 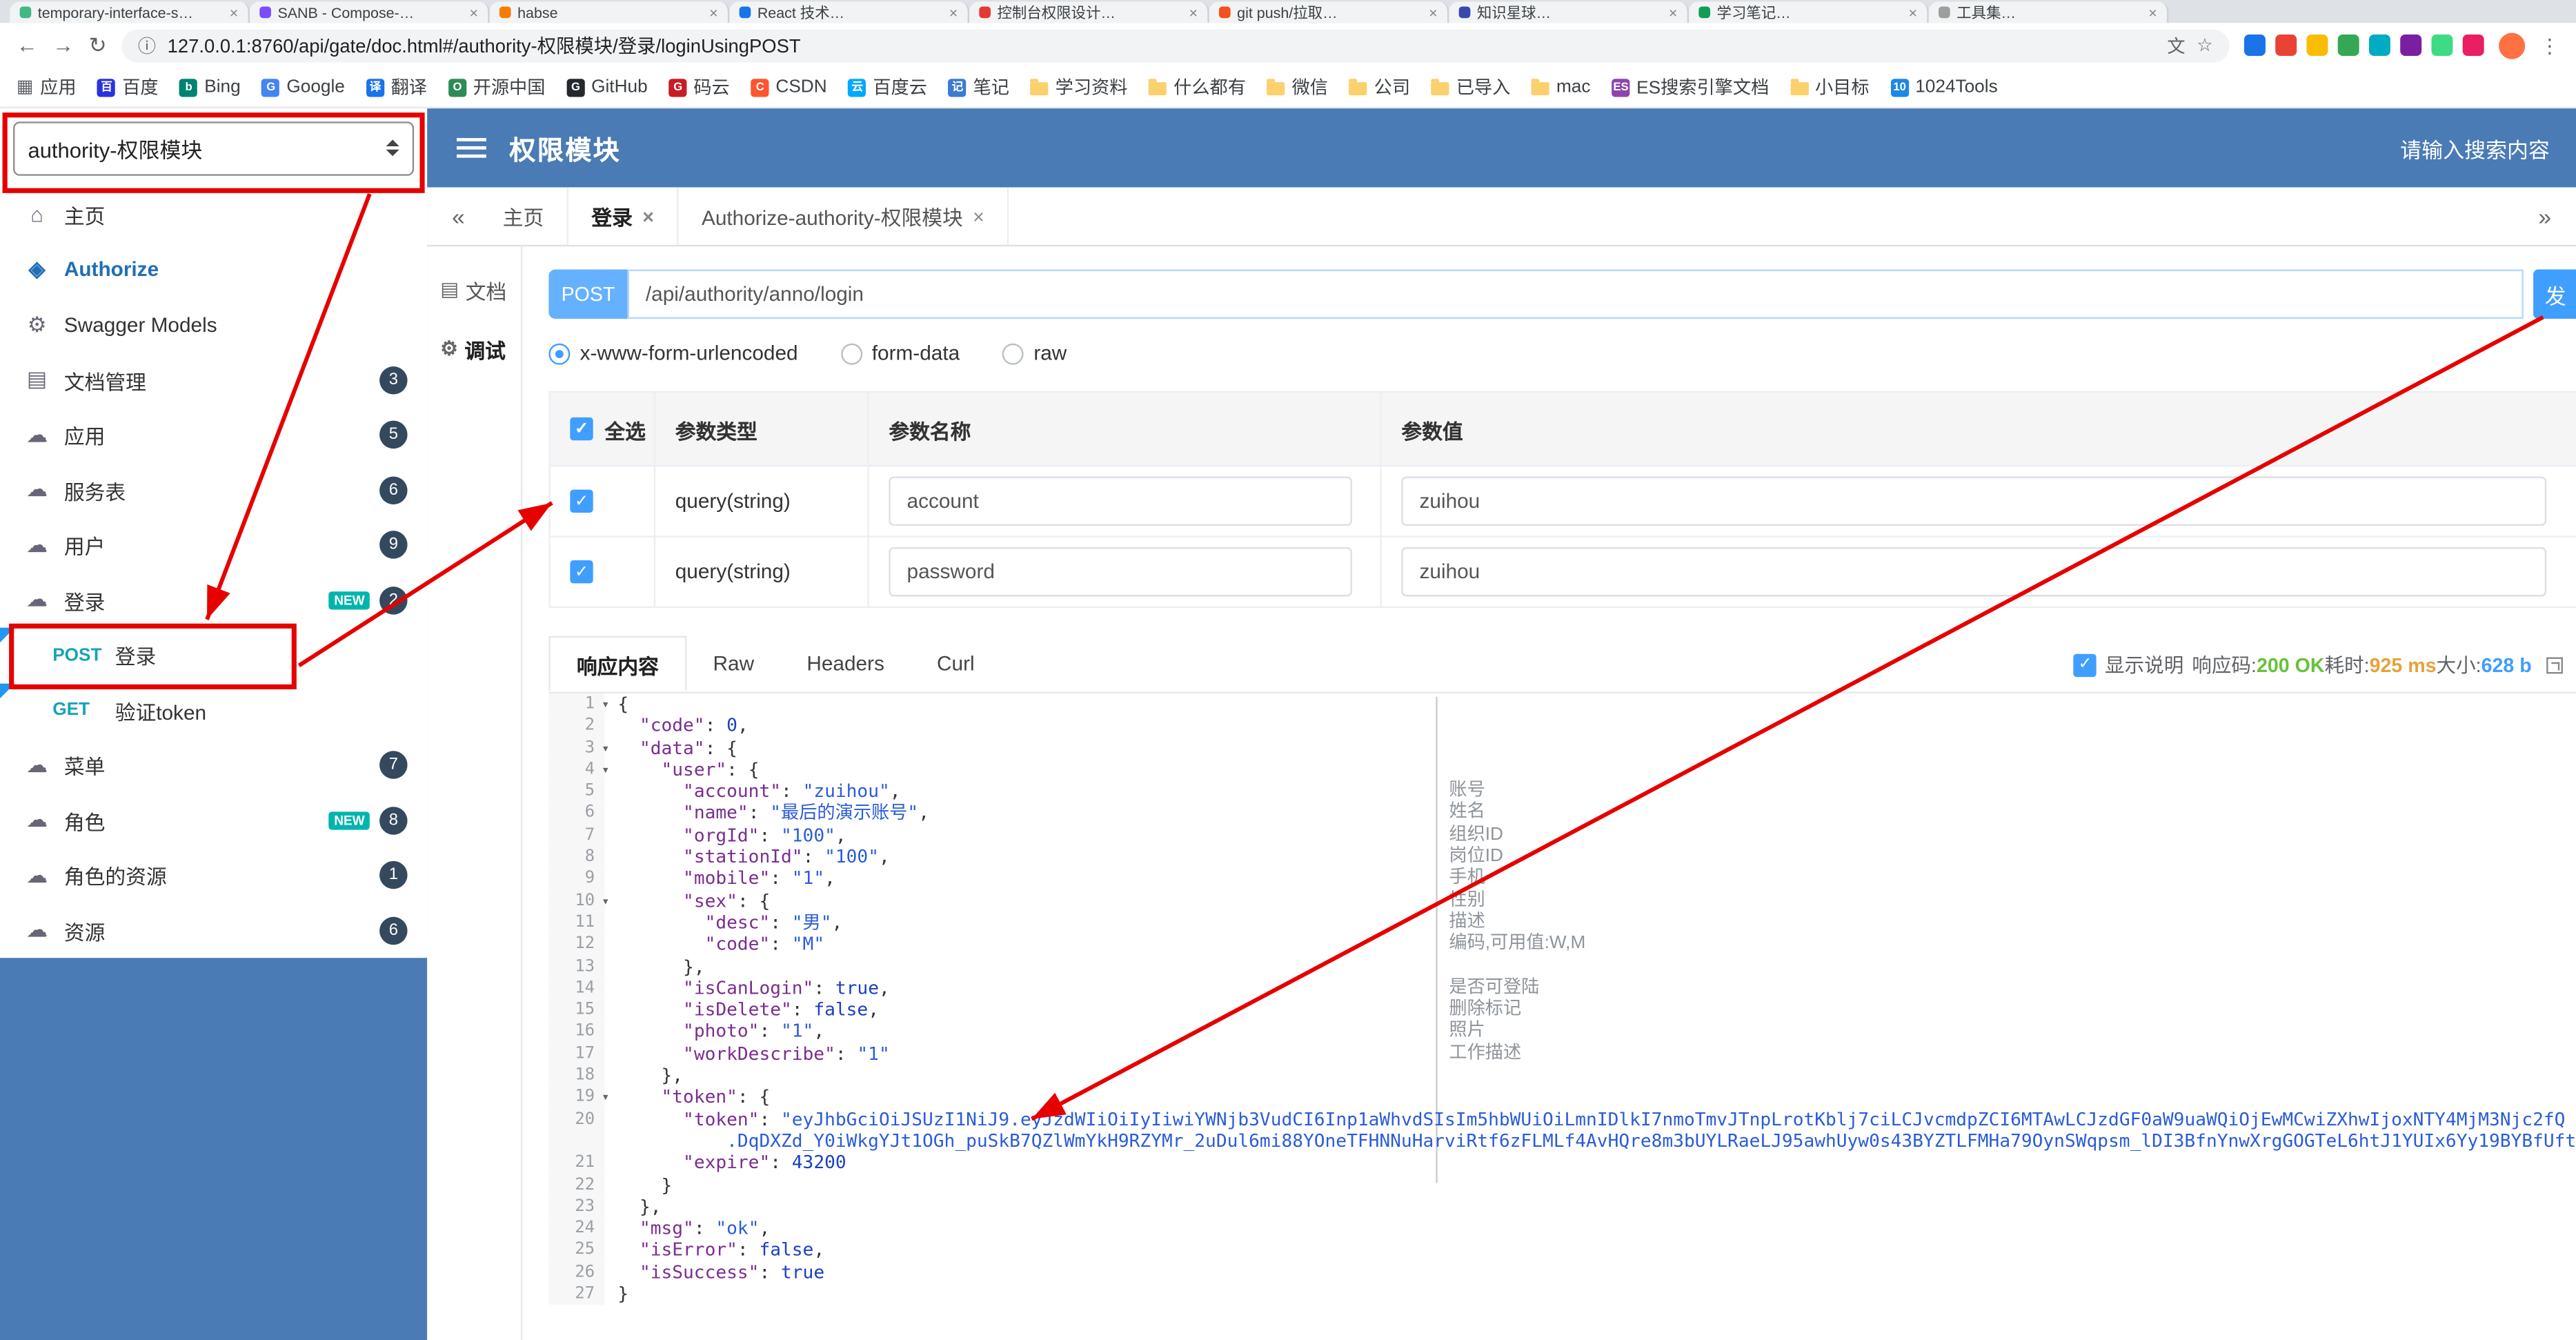 I want to click on bookmark-item: mac, so click(x=1561, y=87).